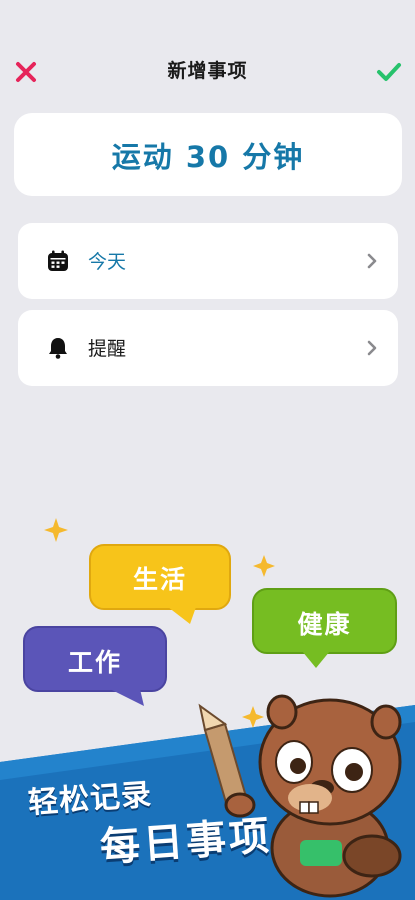 The image size is (415, 900). I want to click on task-title-card: 运动 30 分钟, so click(208, 154).